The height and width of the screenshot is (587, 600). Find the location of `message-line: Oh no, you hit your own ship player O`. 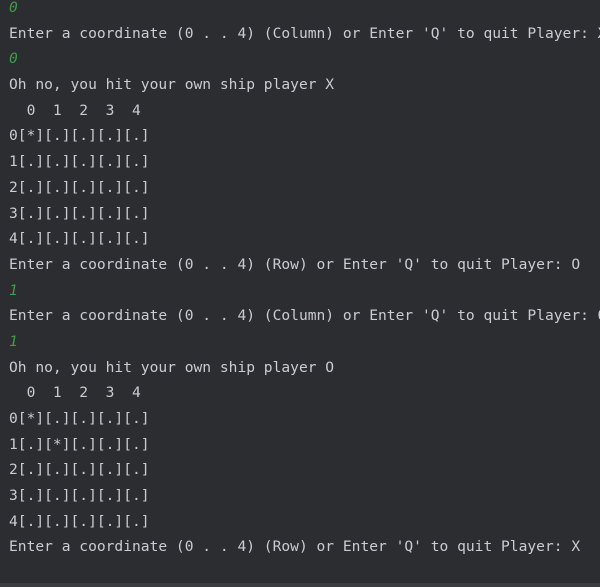

message-line: Oh no, you hit your own ship player O is located at coordinates (172, 367).